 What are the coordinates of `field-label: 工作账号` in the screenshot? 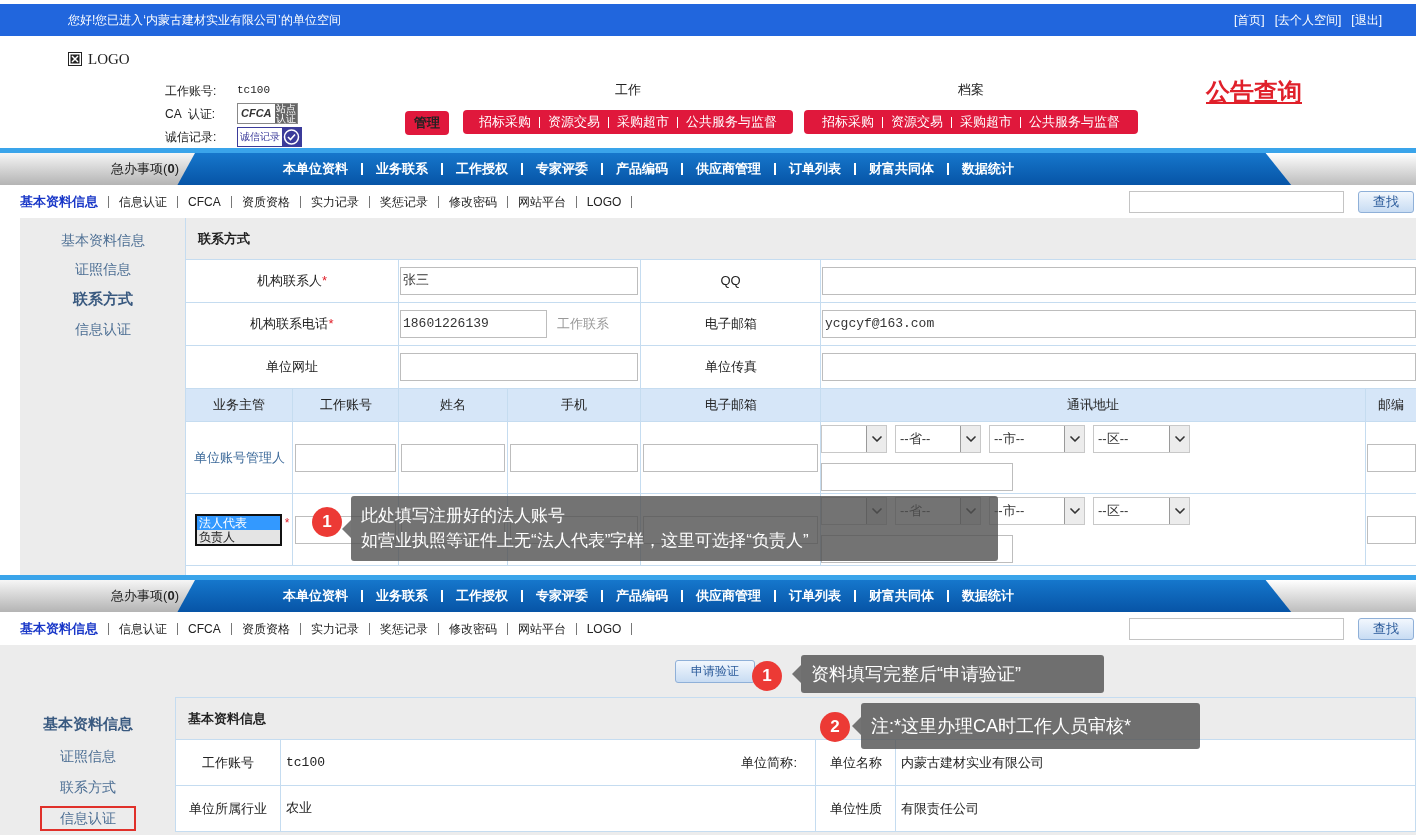 It's located at (228, 762).